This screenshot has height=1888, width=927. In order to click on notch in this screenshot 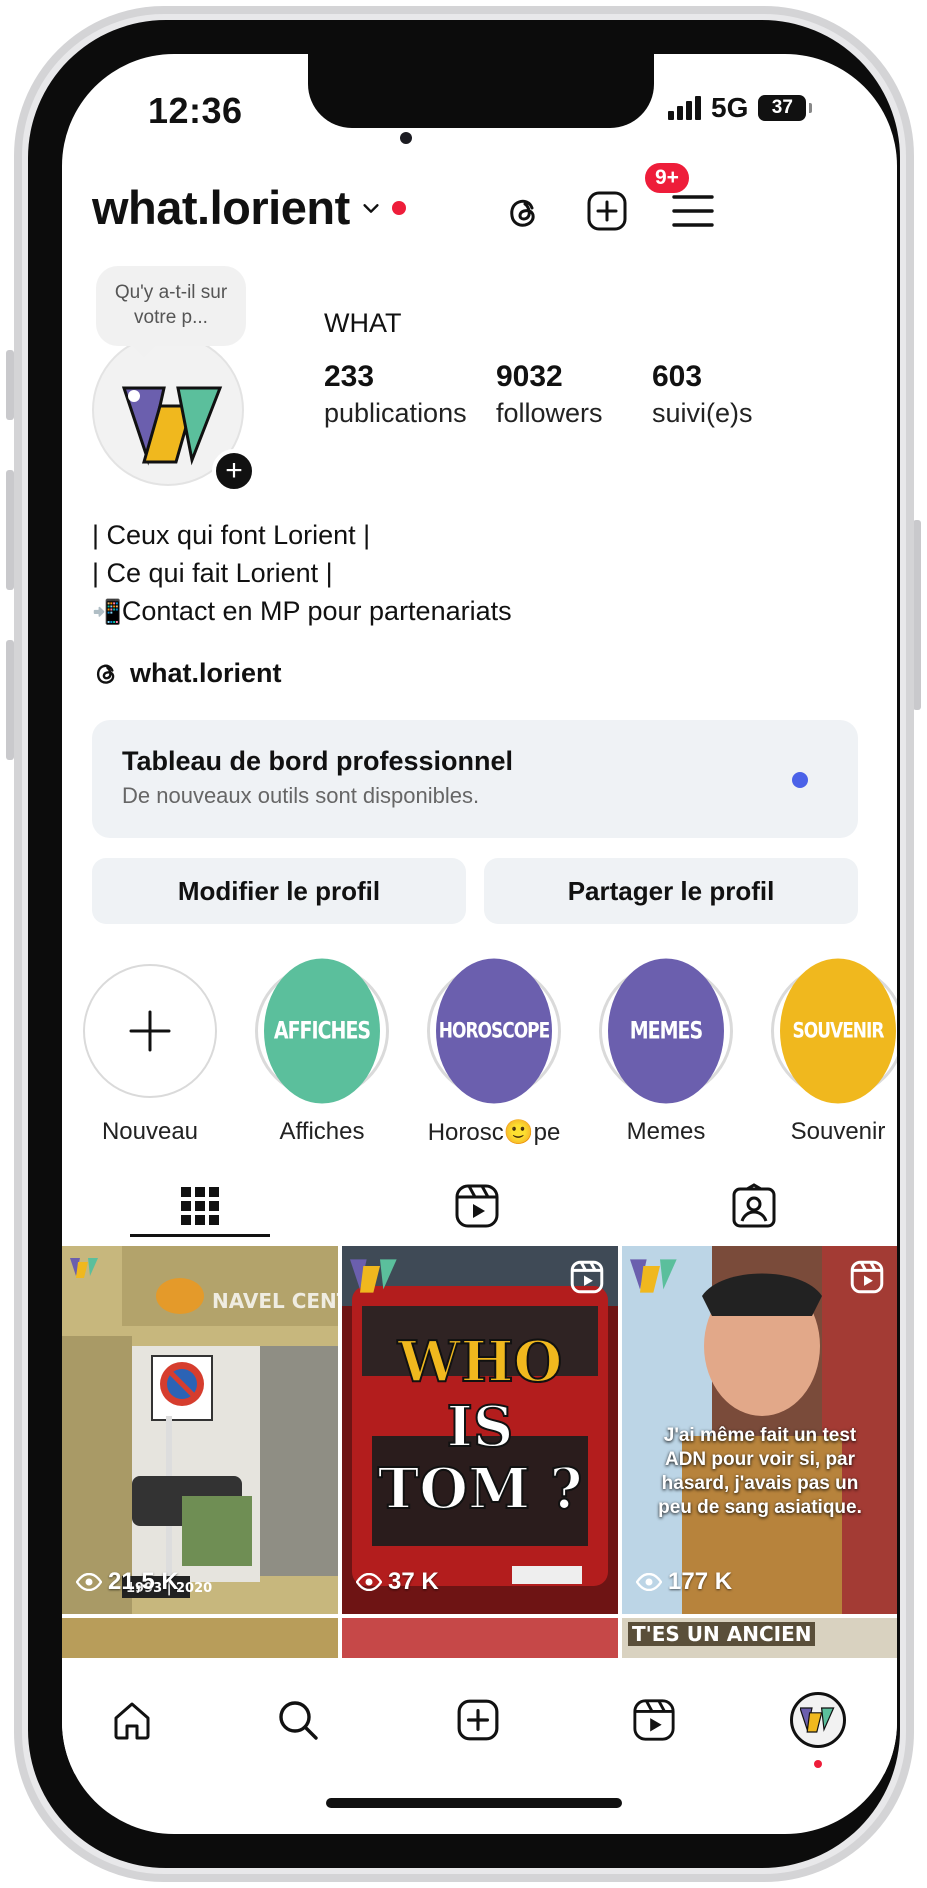, I will do `click(481, 91)`.